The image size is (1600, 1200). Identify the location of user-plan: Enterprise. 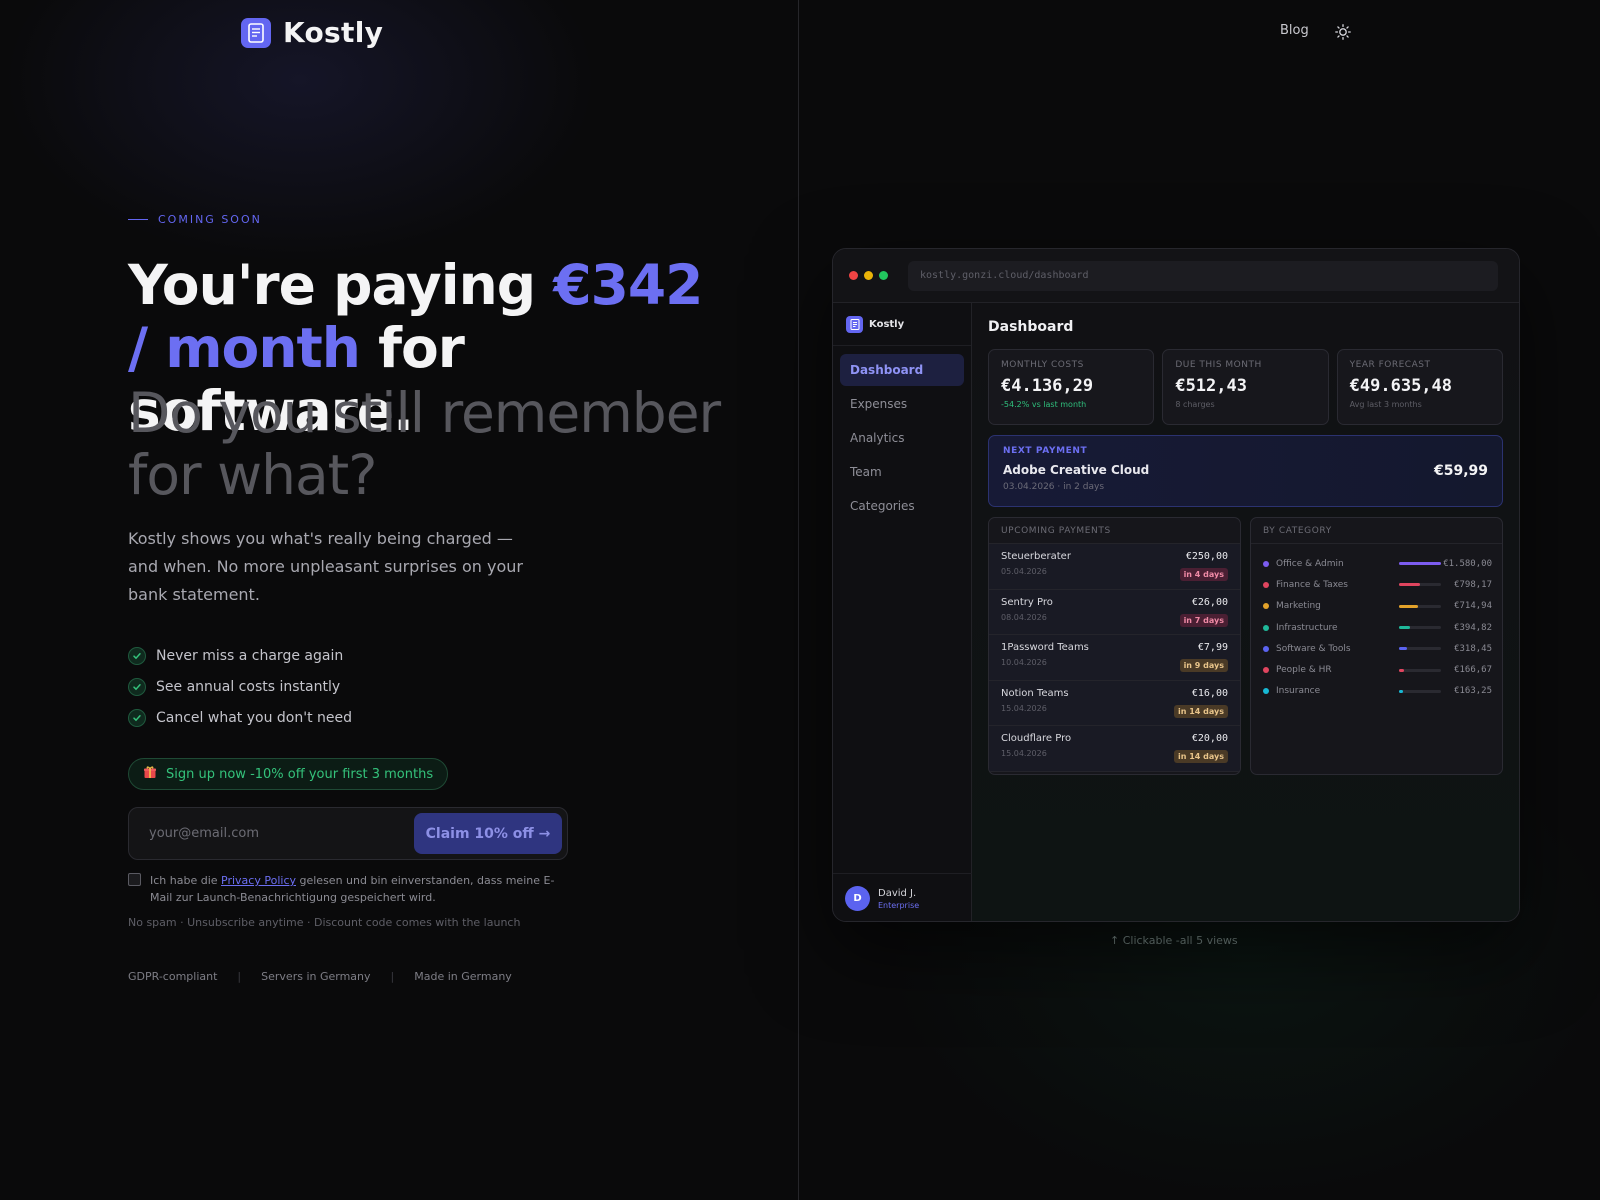
(899, 905).